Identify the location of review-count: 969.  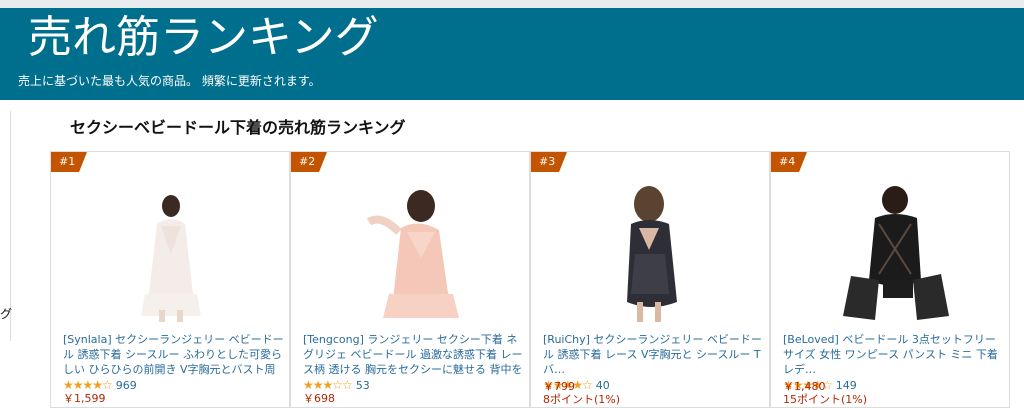
(126, 385).